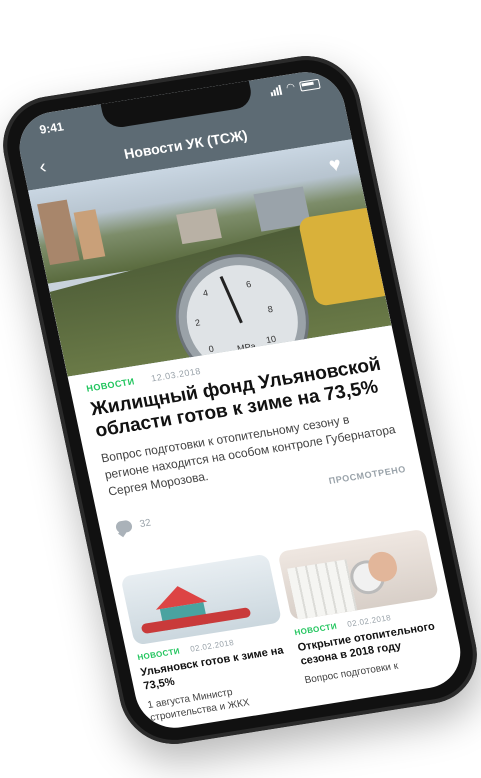  I want to click on gauge-number: 4, so click(206, 293).